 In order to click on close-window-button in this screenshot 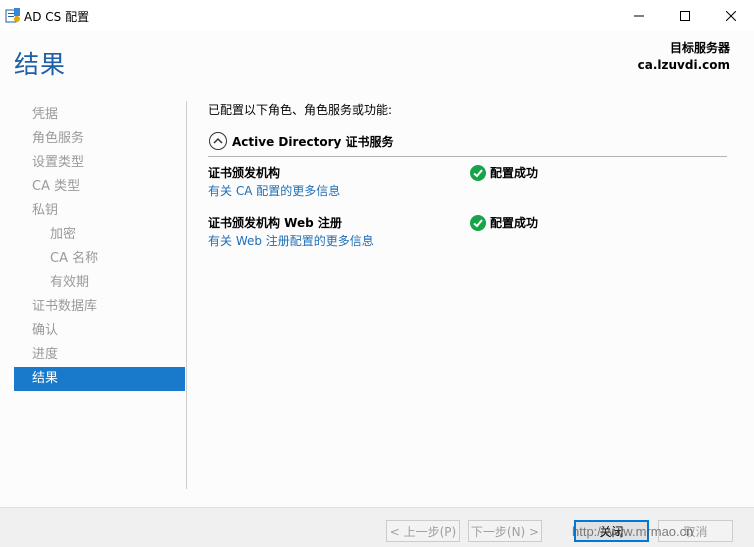, I will do `click(731, 15)`.